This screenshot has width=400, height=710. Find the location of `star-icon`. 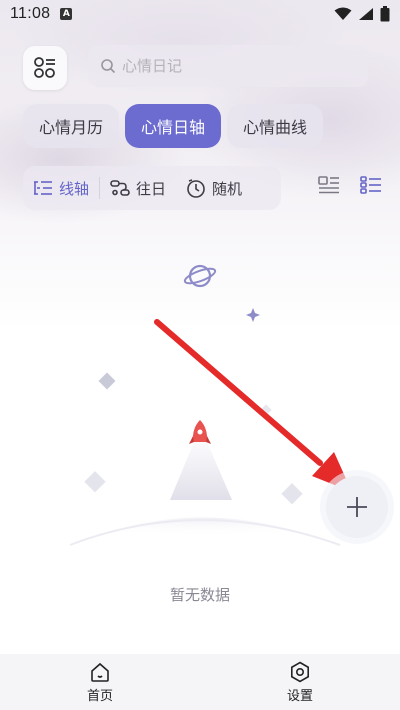

star-icon is located at coordinates (253, 315).